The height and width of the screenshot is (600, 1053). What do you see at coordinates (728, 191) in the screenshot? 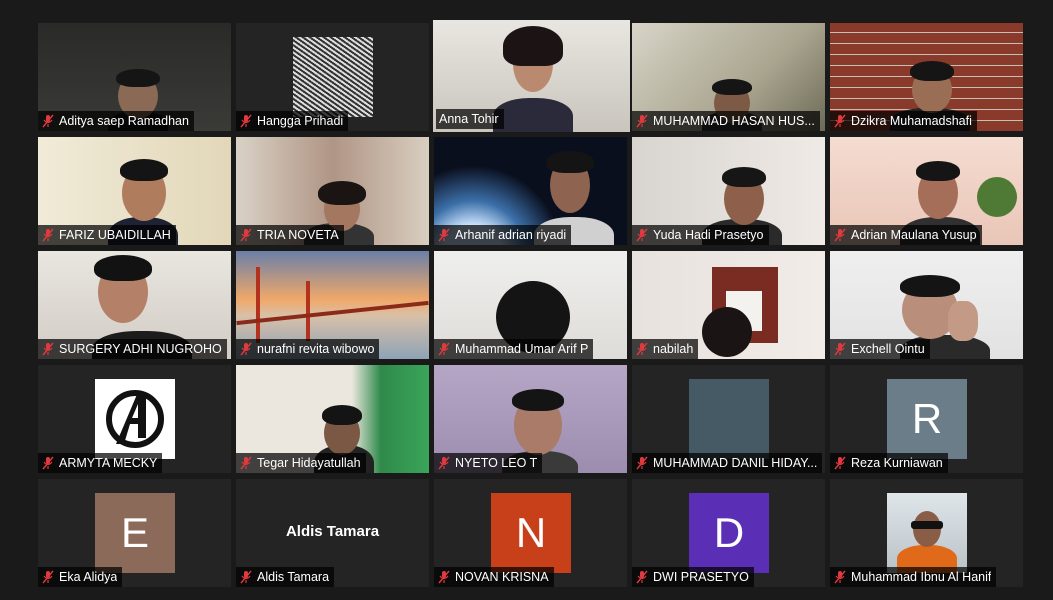
I see `participant-tile: Yuda Hadi Prasetyo` at bounding box center [728, 191].